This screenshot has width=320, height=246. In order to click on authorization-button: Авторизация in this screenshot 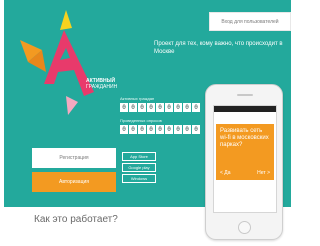, I will do `click(74, 182)`.